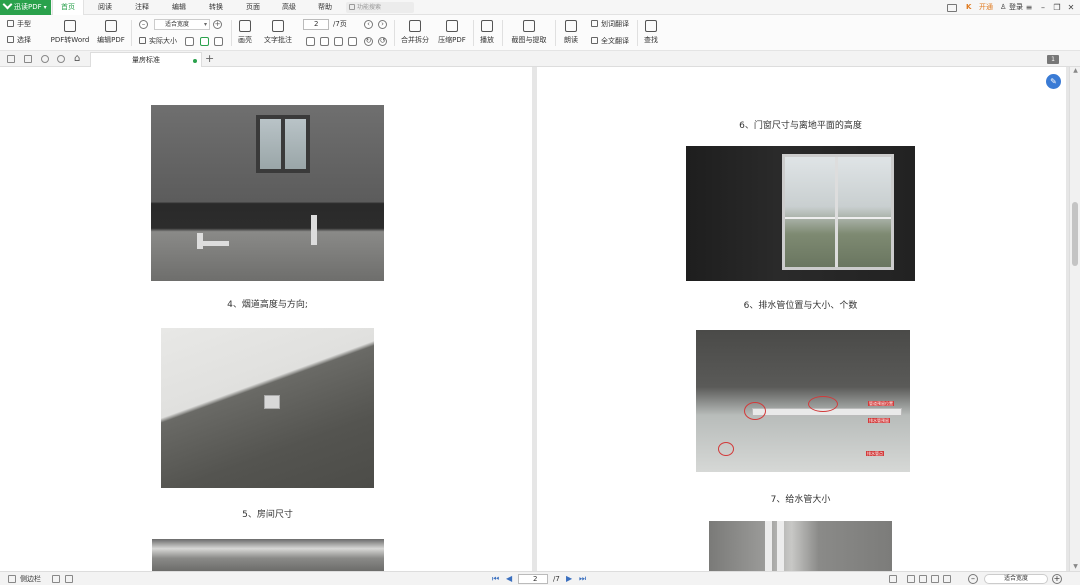 The image size is (1080, 585). What do you see at coordinates (142, 7) in the screenshot?
I see `menu-annotate: 注释` at bounding box center [142, 7].